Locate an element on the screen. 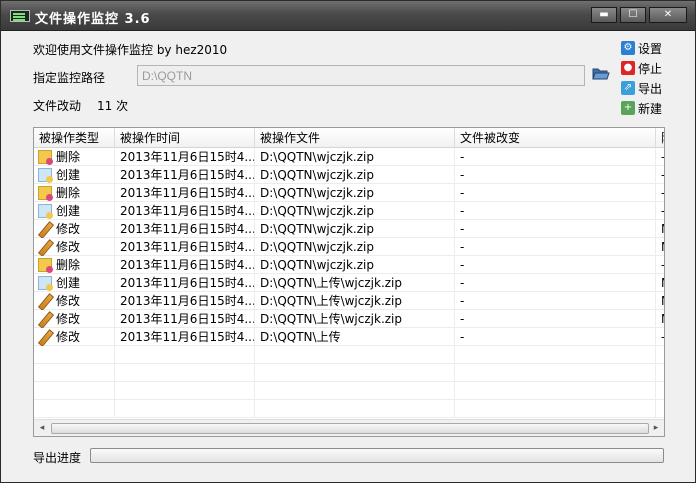 The image size is (696, 483). cell-file: D:\QQTN\wjczjk.zip is located at coordinates (355, 193).